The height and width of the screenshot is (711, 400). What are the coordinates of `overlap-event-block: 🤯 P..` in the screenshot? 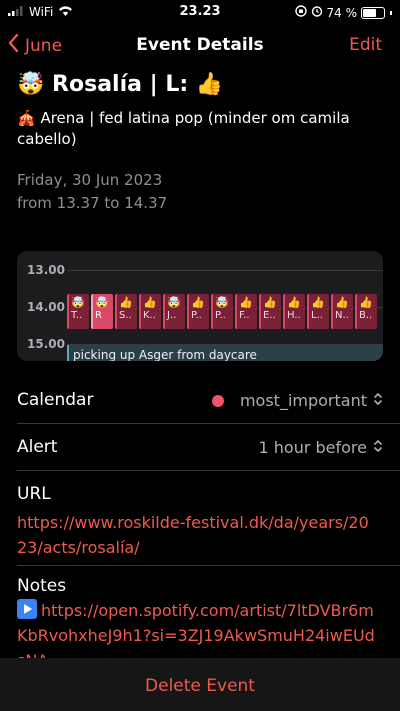 It's located at (222, 311).